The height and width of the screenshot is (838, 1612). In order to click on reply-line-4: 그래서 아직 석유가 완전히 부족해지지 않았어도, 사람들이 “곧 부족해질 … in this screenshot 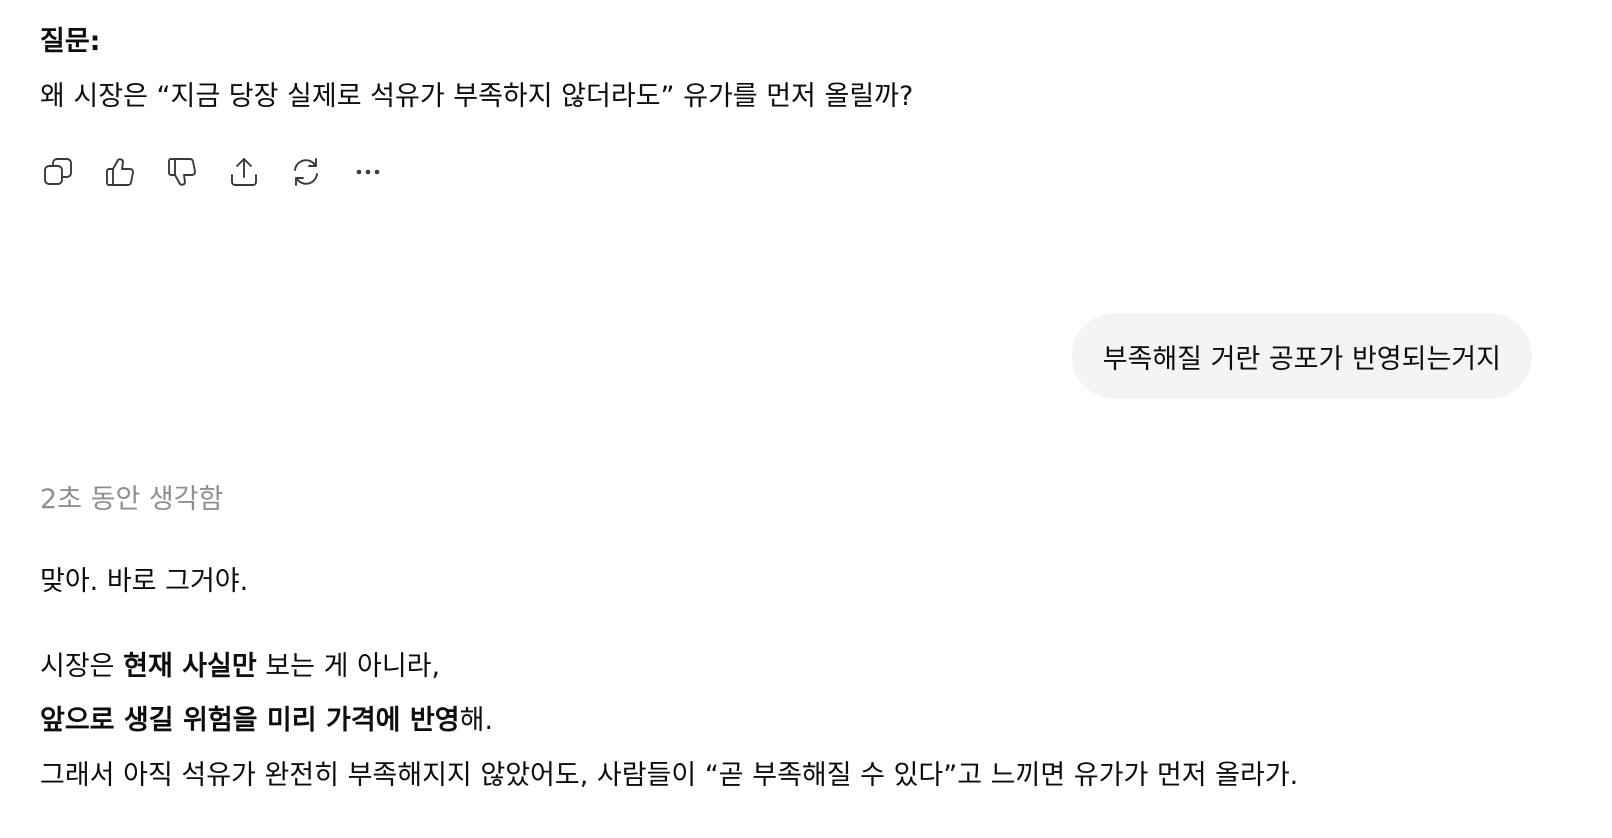, I will do `click(669, 775)`.